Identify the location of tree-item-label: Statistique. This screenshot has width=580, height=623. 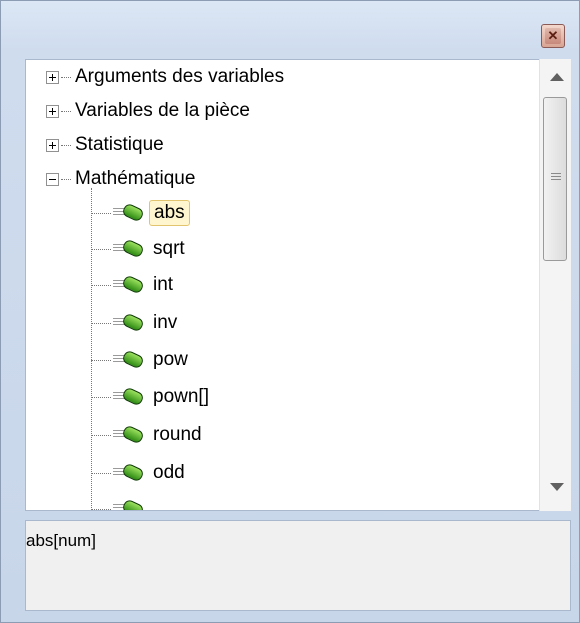
(119, 144).